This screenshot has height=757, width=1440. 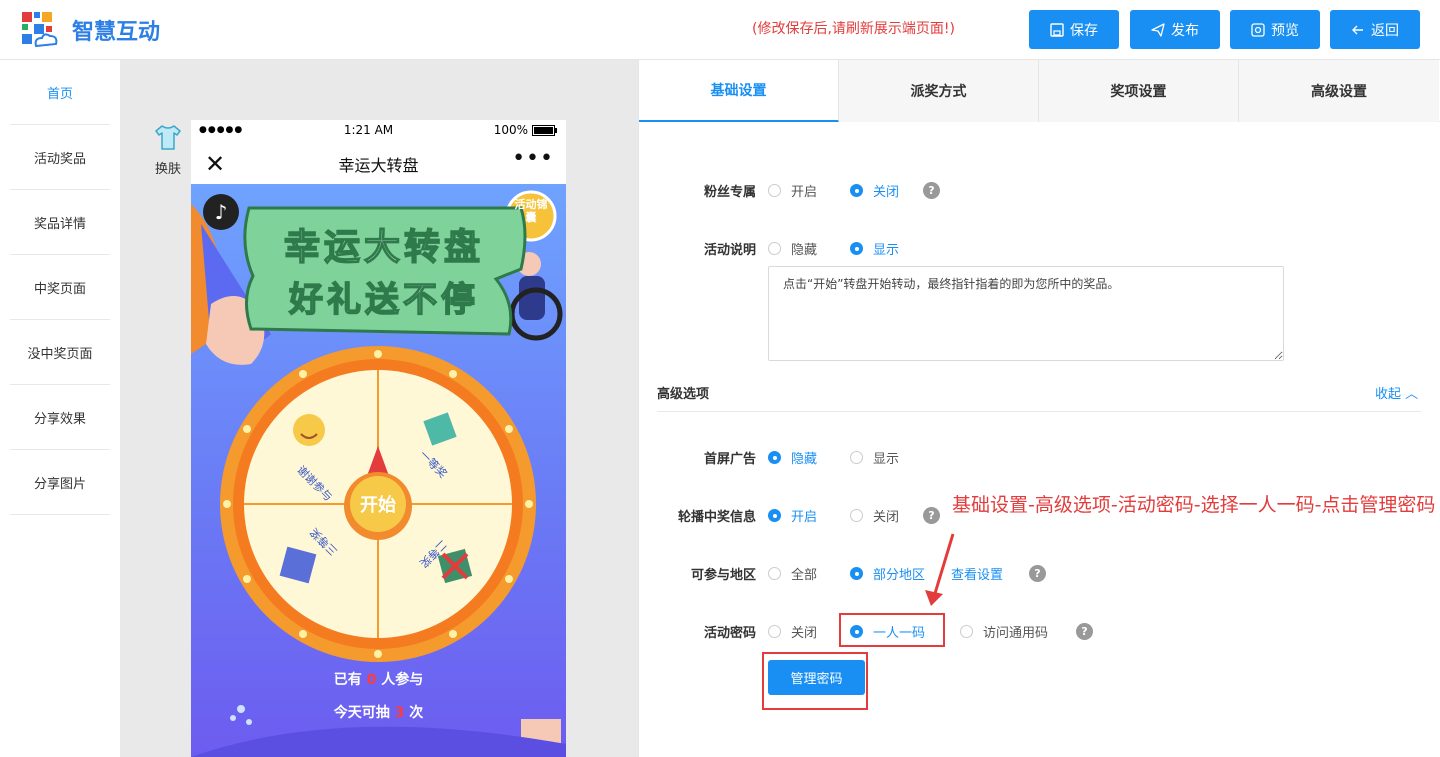 I want to click on nav-item-lose-page: 没中奖页面, so click(x=60, y=352).